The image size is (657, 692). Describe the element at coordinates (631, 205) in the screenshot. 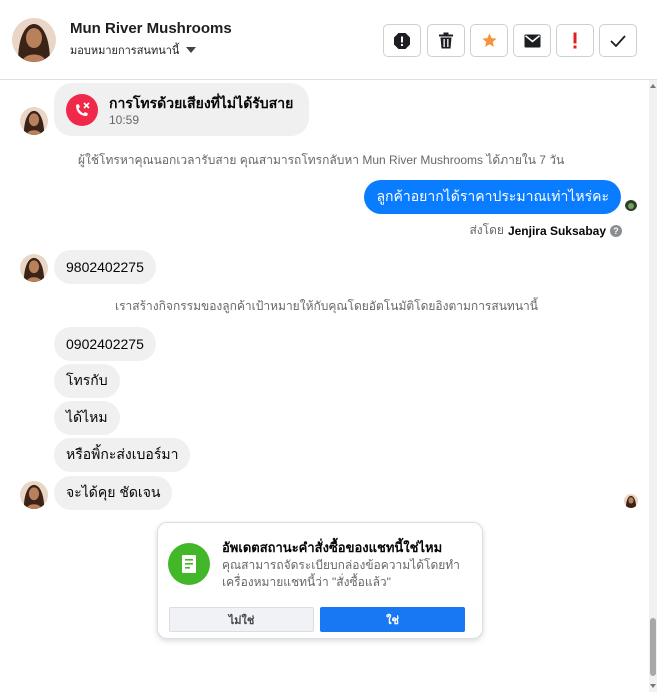

I see `read-receipt-avatar` at that location.